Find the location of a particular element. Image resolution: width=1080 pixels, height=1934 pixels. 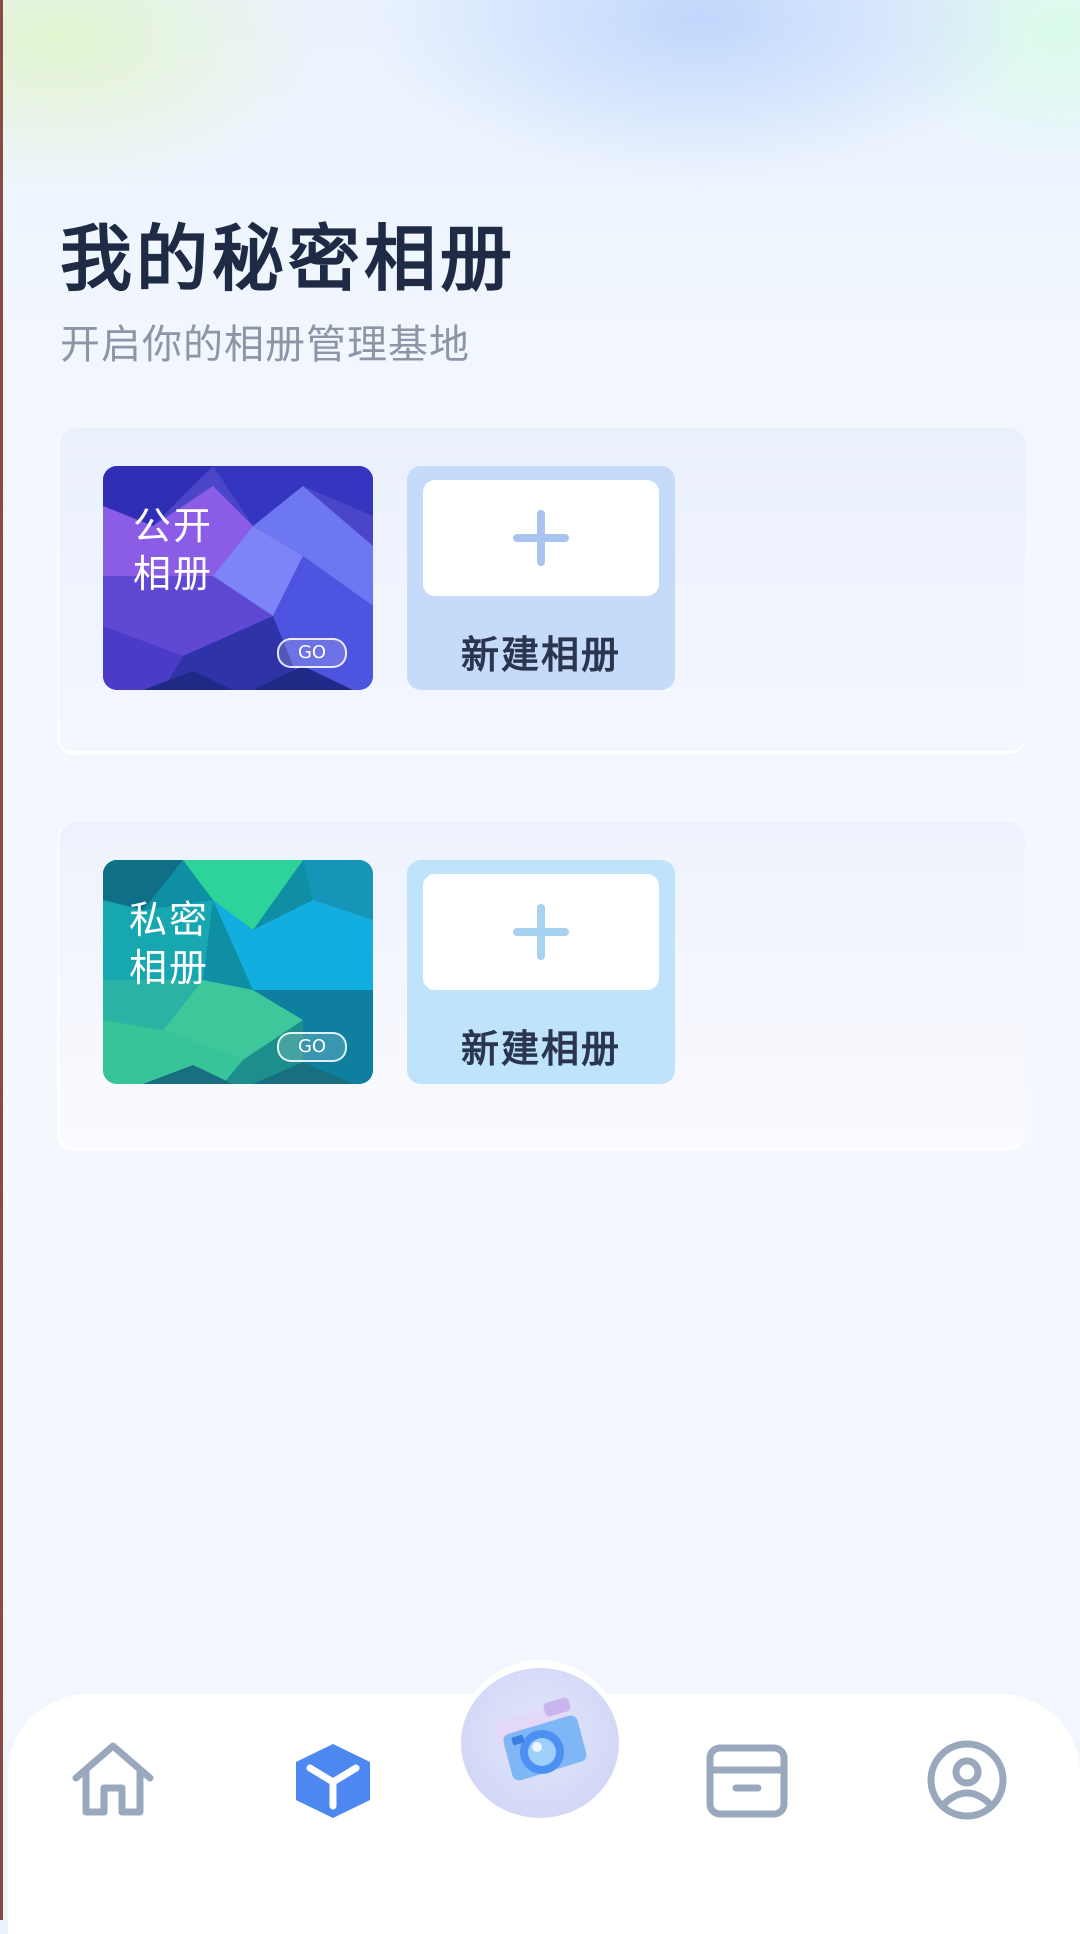

public-new-album-button: 新建相册 is located at coordinates (541, 578).